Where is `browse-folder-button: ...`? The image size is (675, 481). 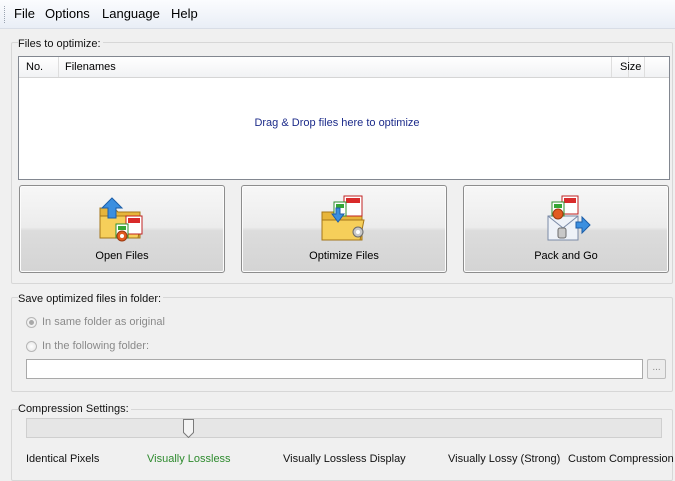 browse-folder-button: ... is located at coordinates (656, 369).